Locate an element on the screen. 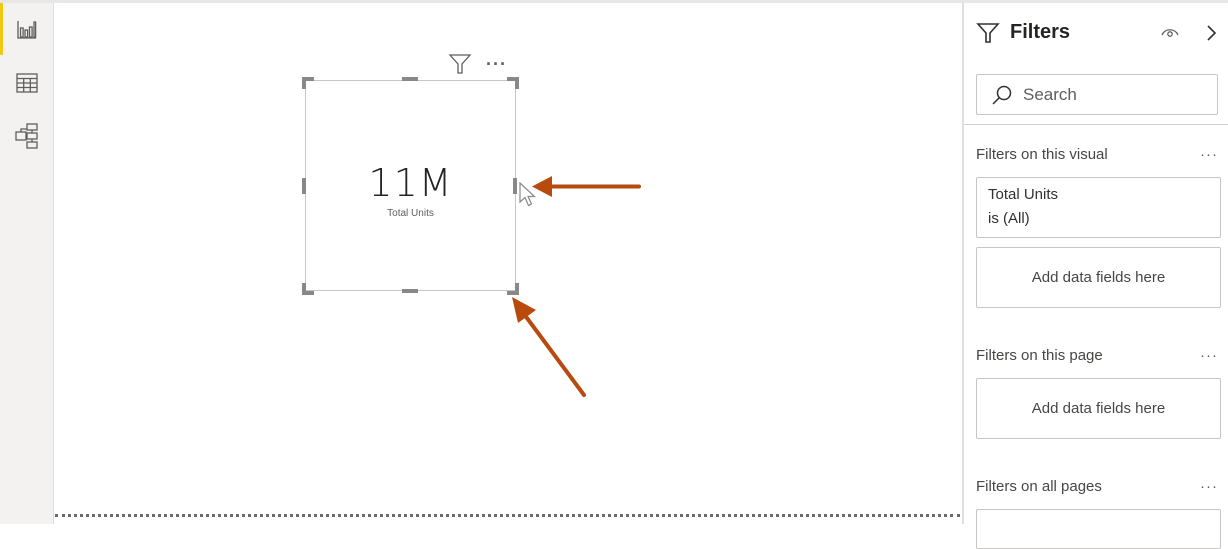 Image resolution: width=1228 pixels, height=549 pixels. drop-zone-visual: Add data fields here is located at coordinates (1098, 277).